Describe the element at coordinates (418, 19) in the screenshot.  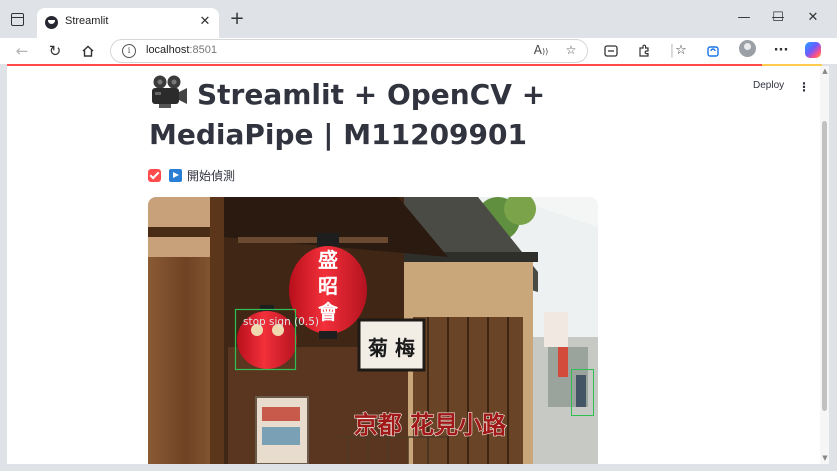
I see `tab-strip: Streamlit ✕ + —` at that location.